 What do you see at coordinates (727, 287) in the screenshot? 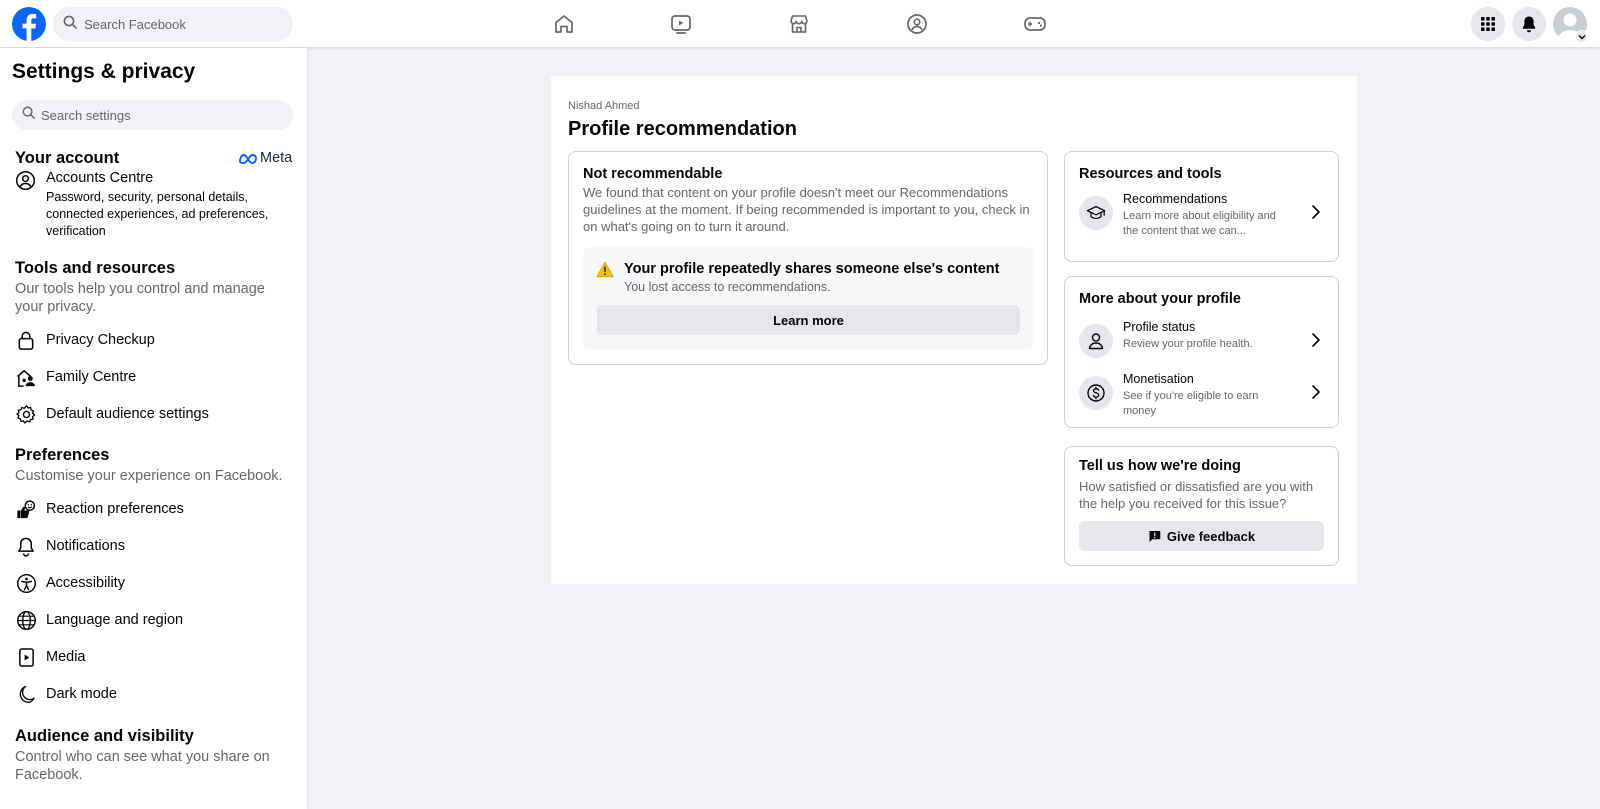
I see `warning-subtitle: You lost access to recommendations.` at bounding box center [727, 287].